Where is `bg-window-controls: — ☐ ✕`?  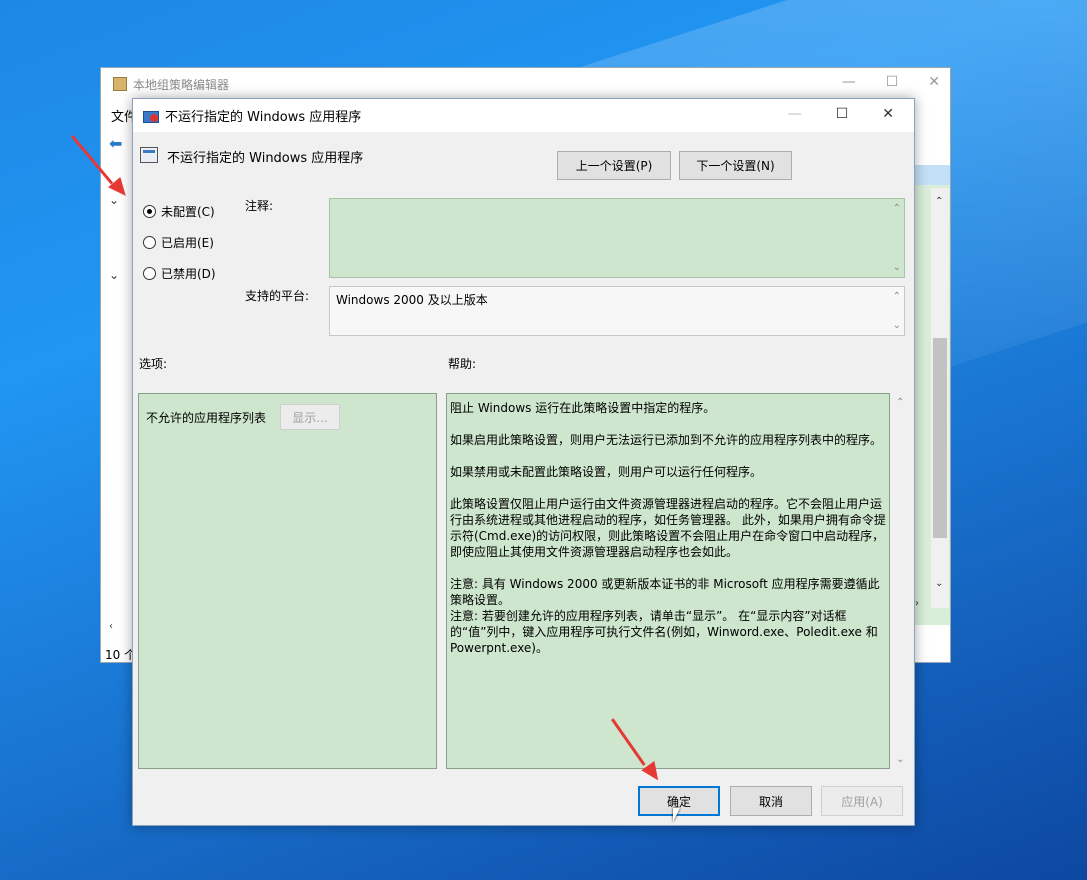 bg-window-controls: — ☐ ✕ is located at coordinates (891, 82).